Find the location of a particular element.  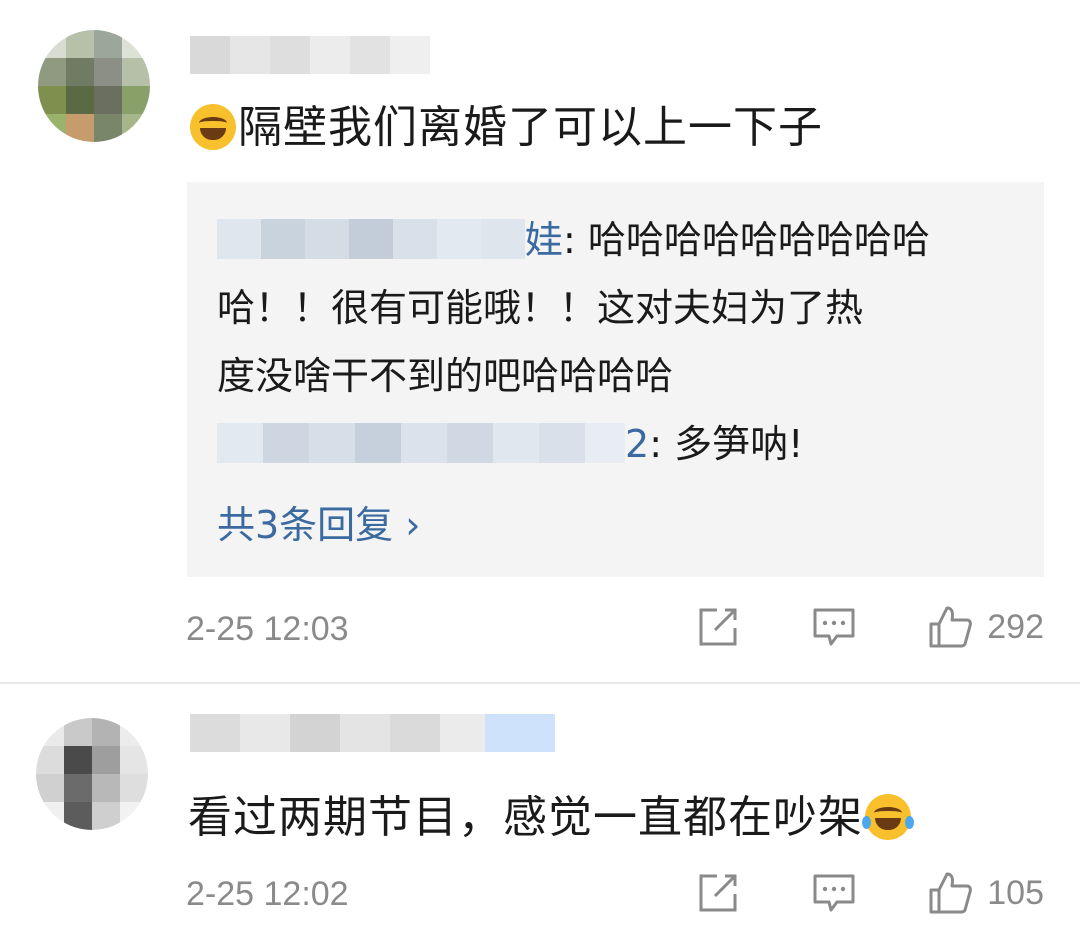

reply-username-tail: 娃 is located at coordinates (544, 240).